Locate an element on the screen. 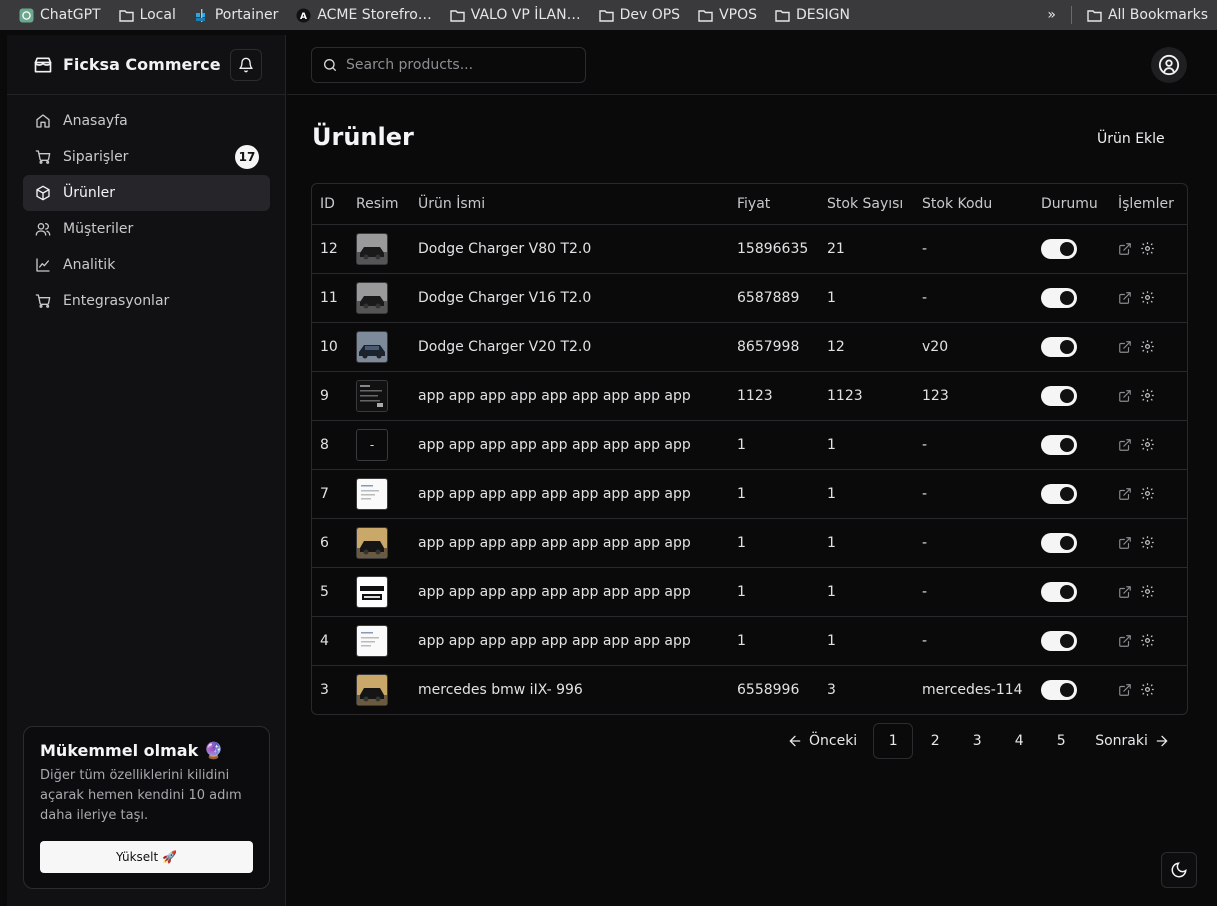 Image resolution: width=1217 pixels, height=906 pixels. bookmarks-more-button: » is located at coordinates (1051, 15).